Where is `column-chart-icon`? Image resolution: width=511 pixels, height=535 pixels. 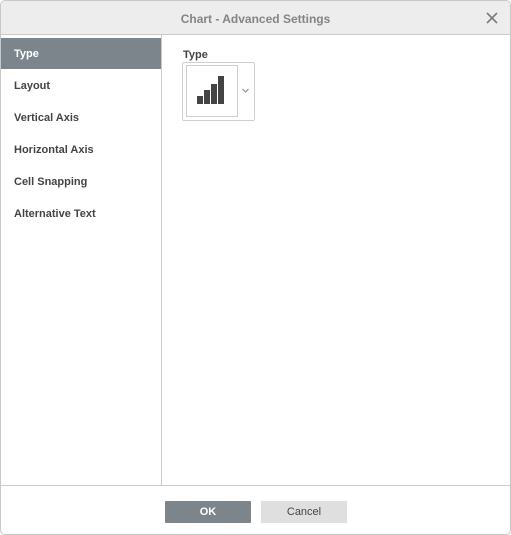
column-chart-icon is located at coordinates (210, 90).